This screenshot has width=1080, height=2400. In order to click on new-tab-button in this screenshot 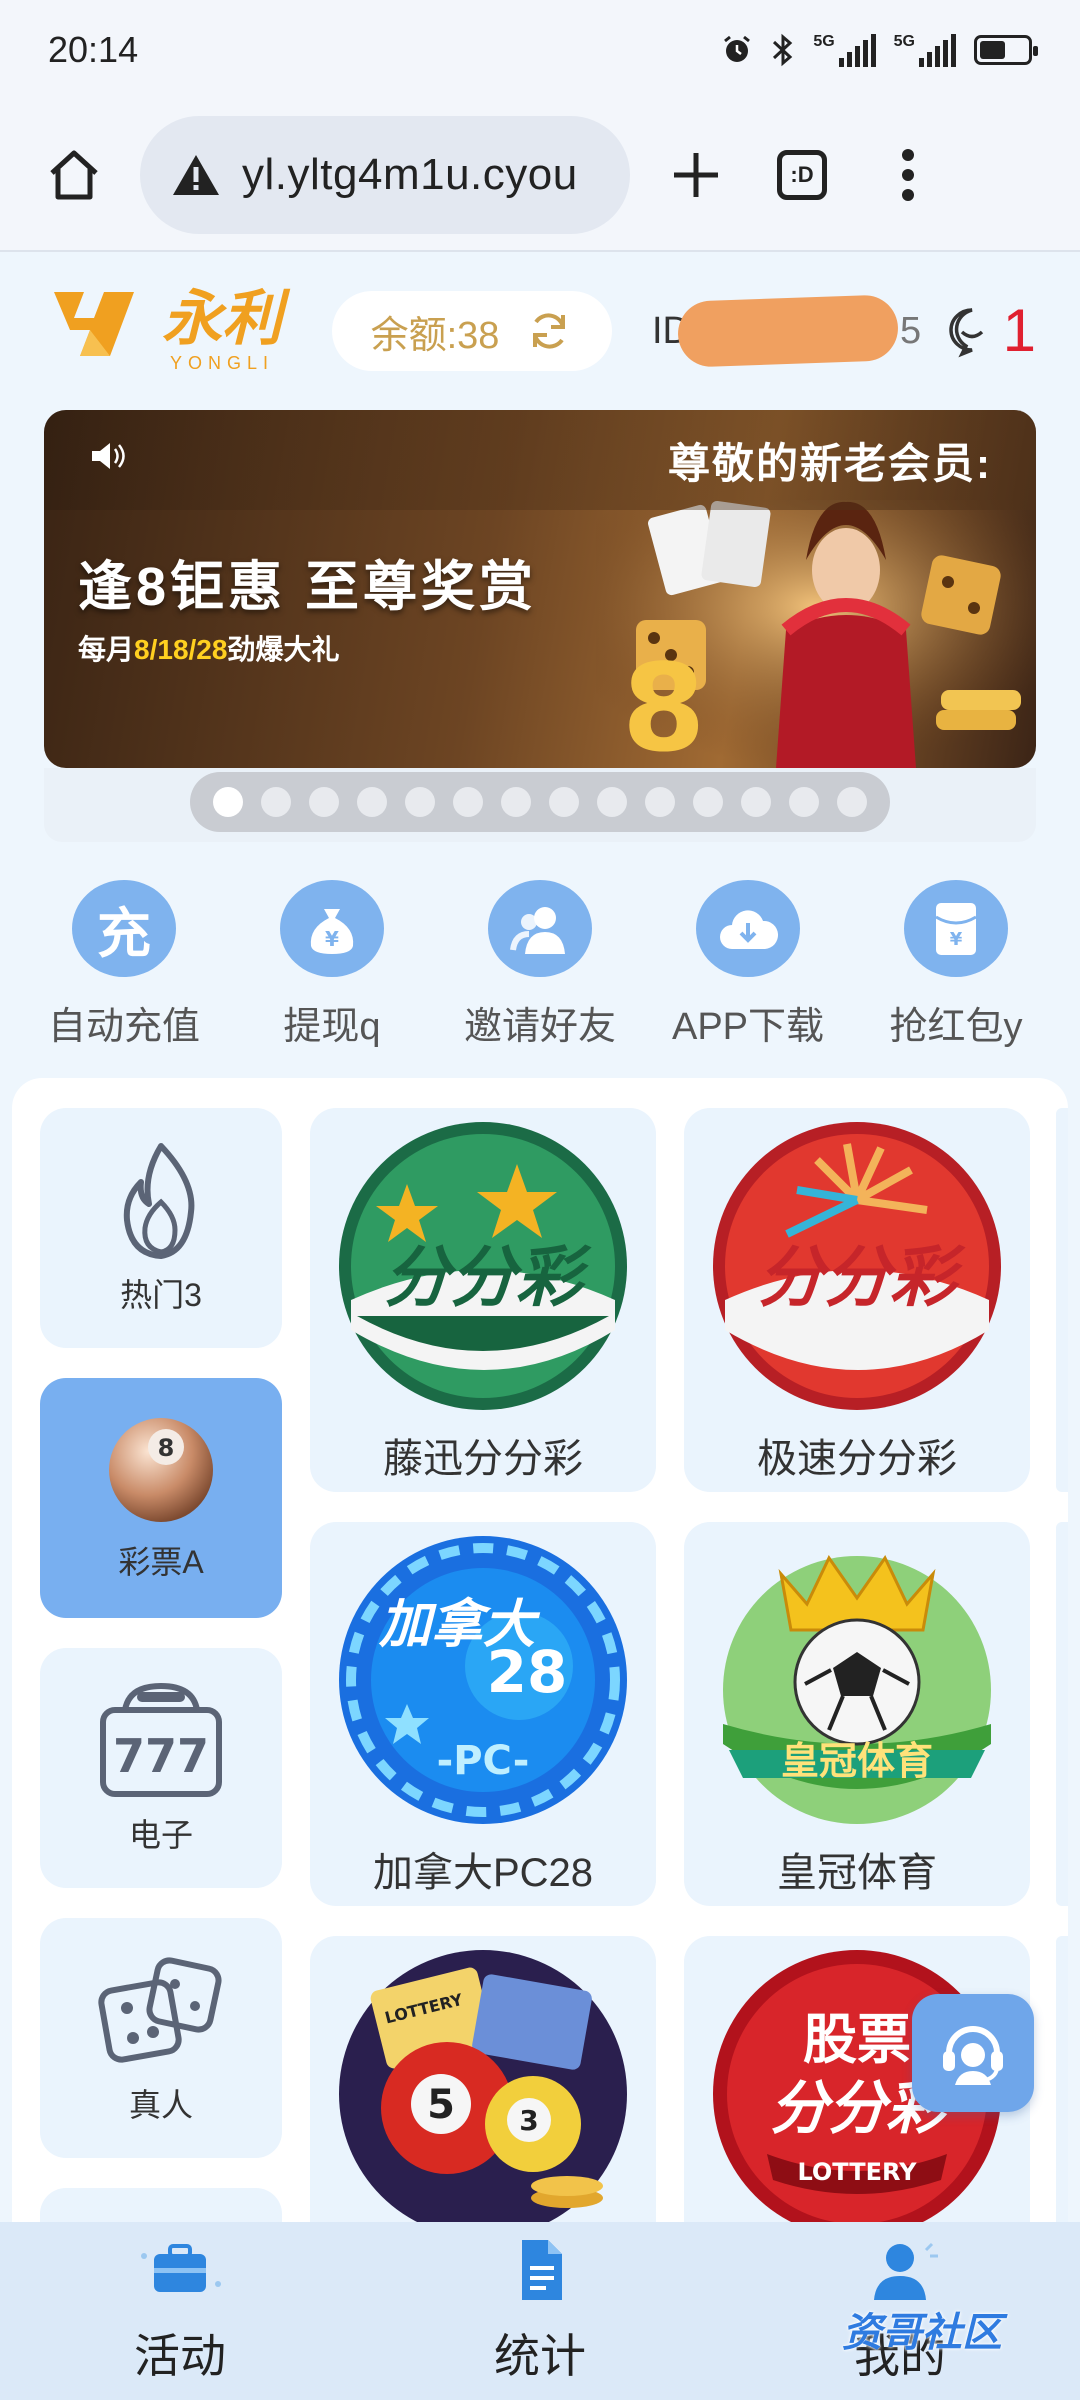, I will do `click(696, 175)`.